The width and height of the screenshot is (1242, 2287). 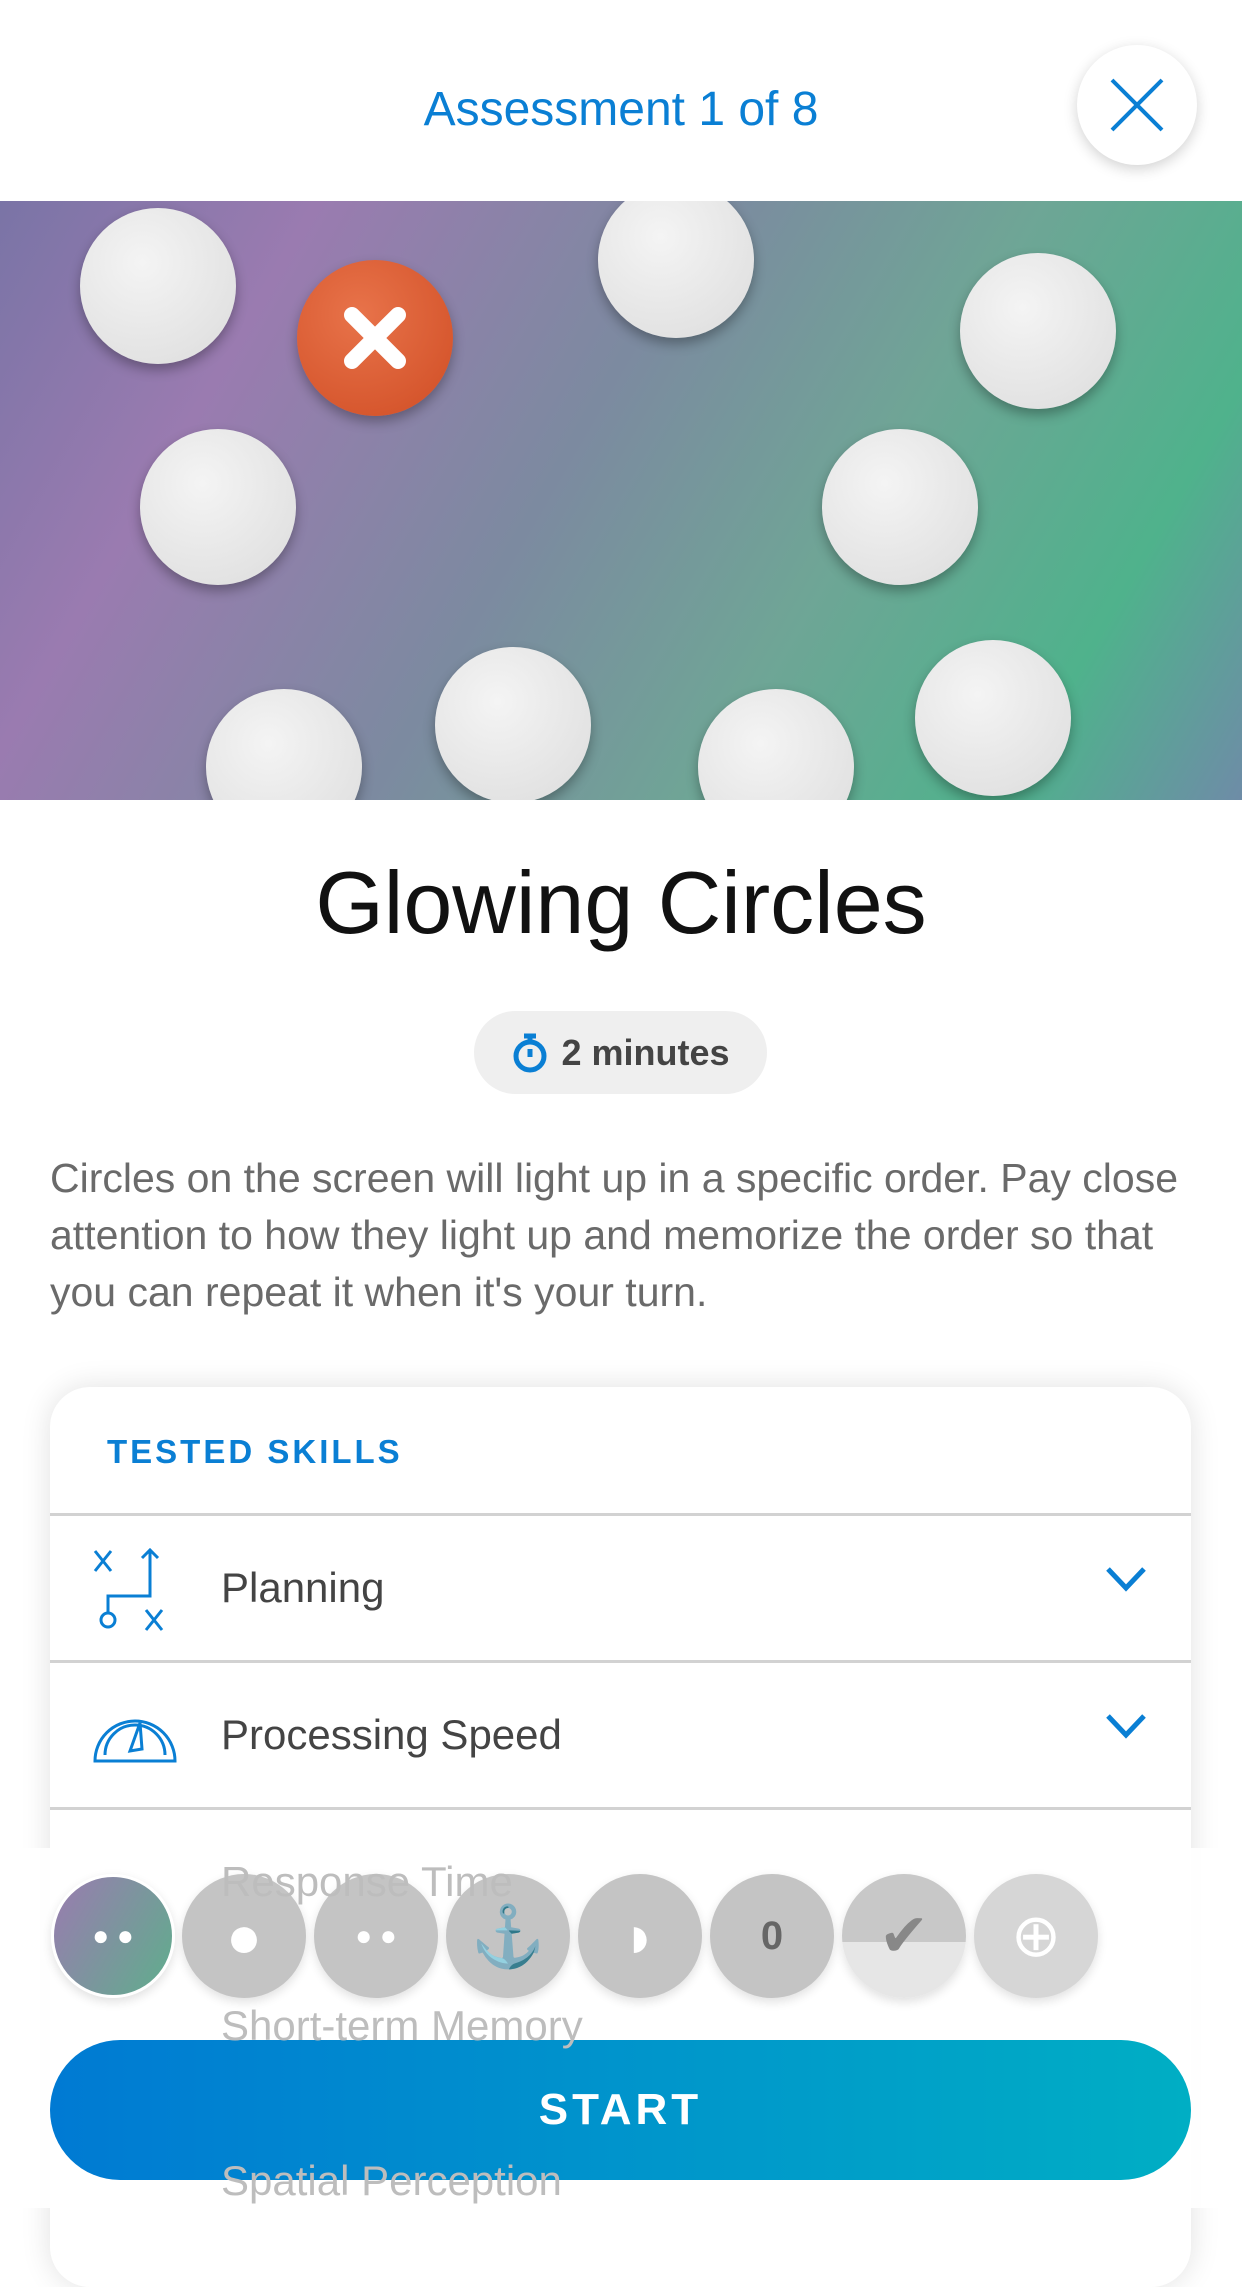 What do you see at coordinates (391, 2180) in the screenshot?
I see `skill-label: Spatial Perception` at bounding box center [391, 2180].